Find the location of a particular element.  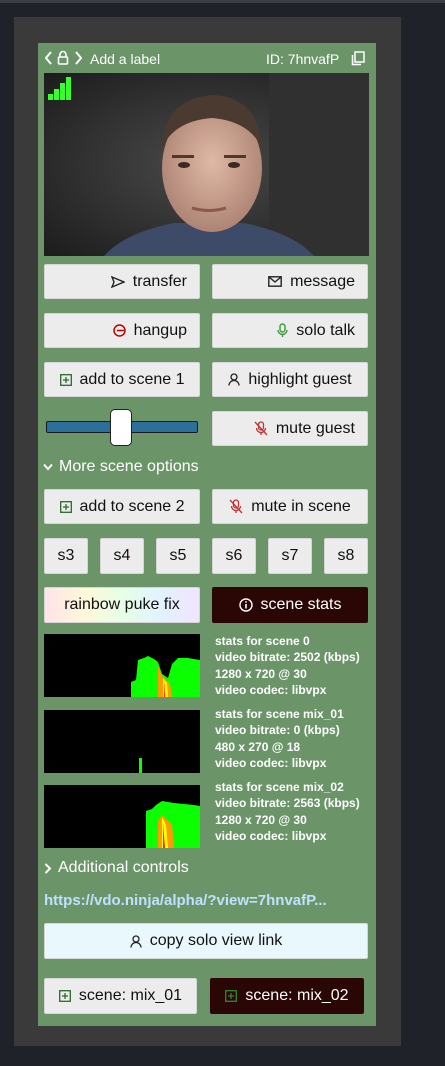

copy-icon is located at coordinates (358, 61).